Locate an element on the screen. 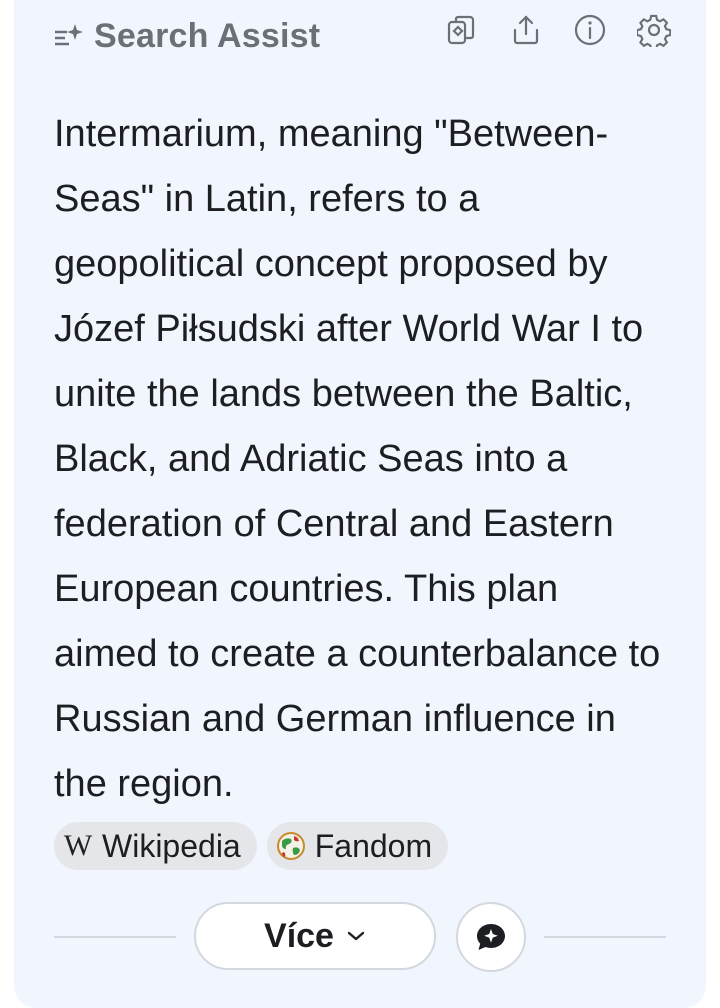  more-button: Více is located at coordinates (315, 936).